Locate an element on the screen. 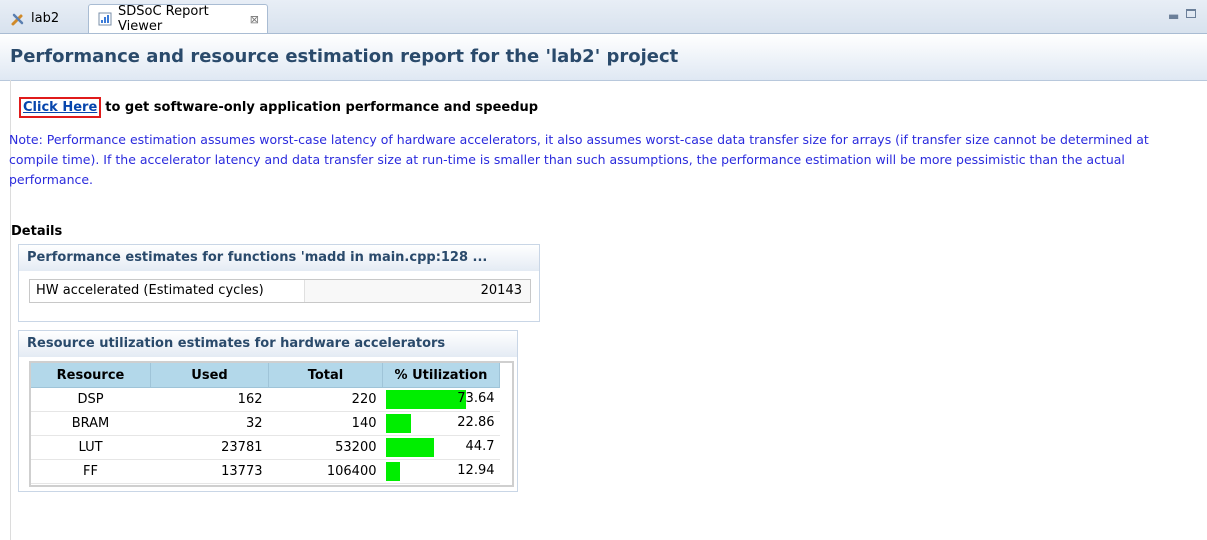 The image size is (1207, 540). column-header-utilization: % Utilization is located at coordinates (441, 375).